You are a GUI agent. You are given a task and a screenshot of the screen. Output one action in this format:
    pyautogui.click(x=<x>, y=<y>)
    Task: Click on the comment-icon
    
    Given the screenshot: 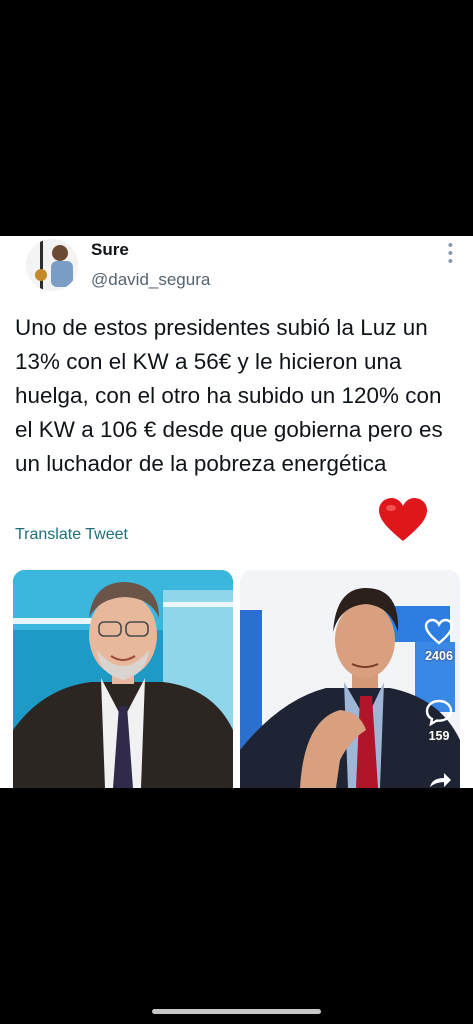 What is the action you would take?
    pyautogui.click(x=439, y=712)
    